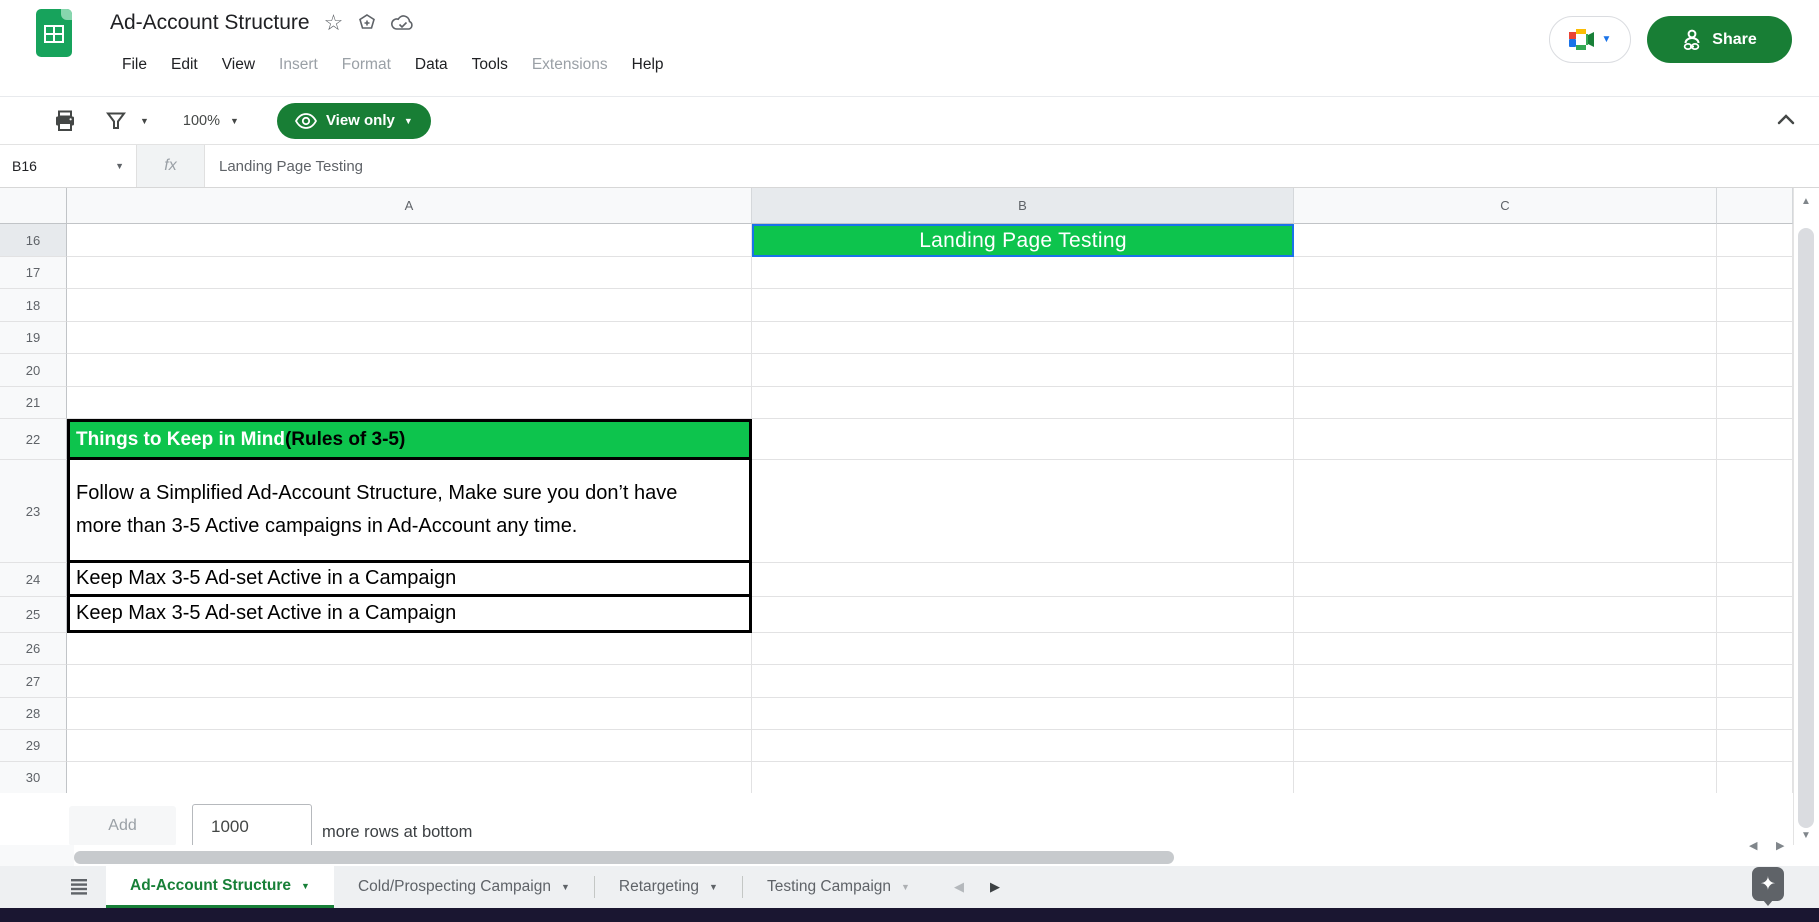 The width and height of the screenshot is (1819, 922). What do you see at coordinates (1755, 615) in the screenshot?
I see `cell-D25` at bounding box center [1755, 615].